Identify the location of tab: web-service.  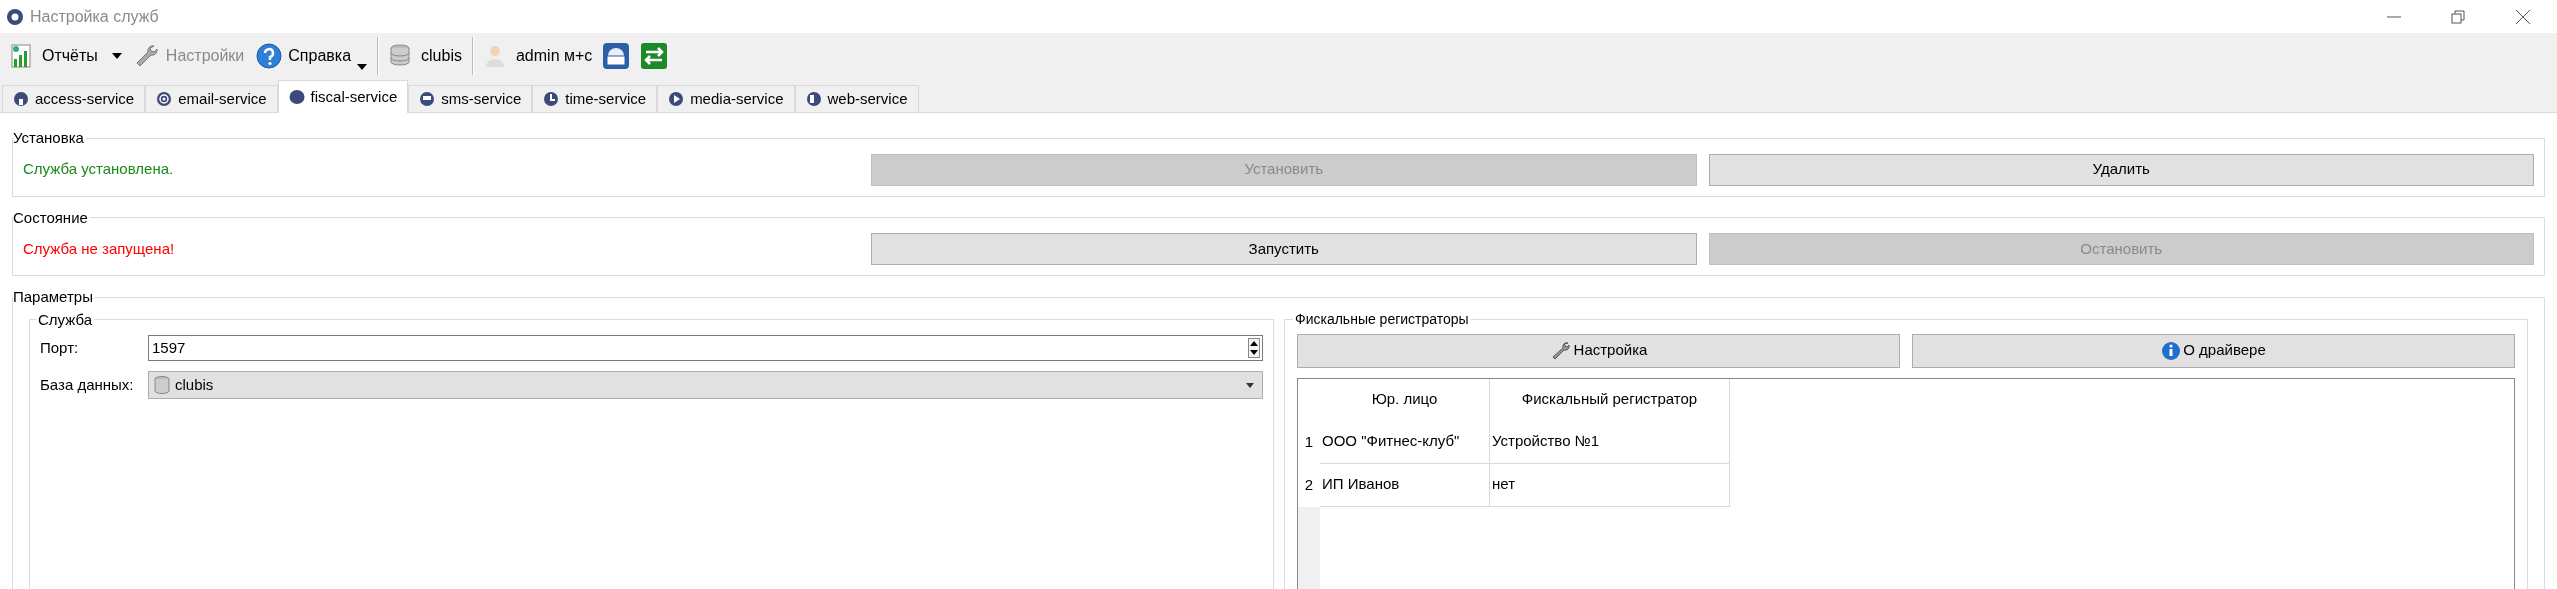
(856, 98).